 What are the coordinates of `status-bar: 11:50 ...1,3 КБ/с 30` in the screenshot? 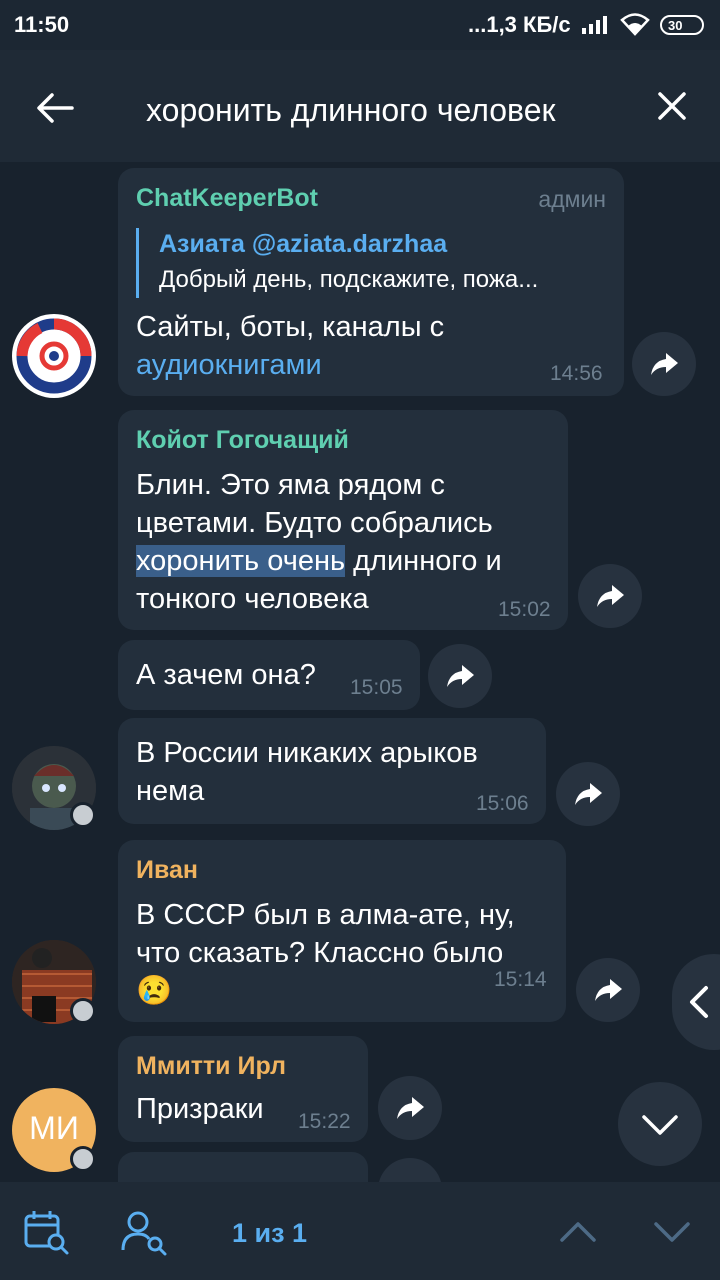 It's located at (360, 25).